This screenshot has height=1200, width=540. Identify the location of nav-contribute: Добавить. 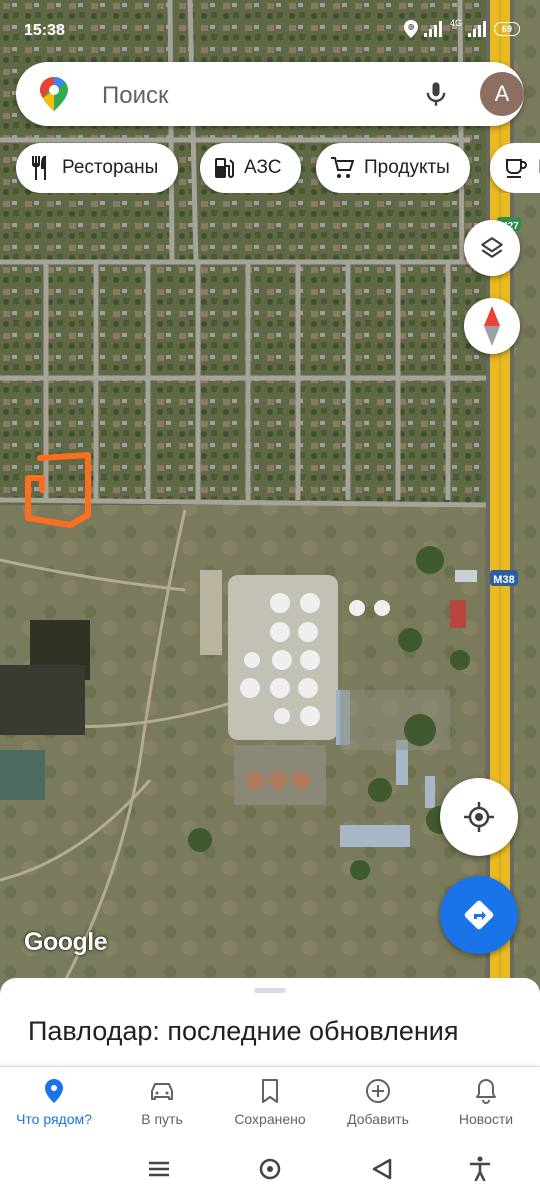
(378, 1102).